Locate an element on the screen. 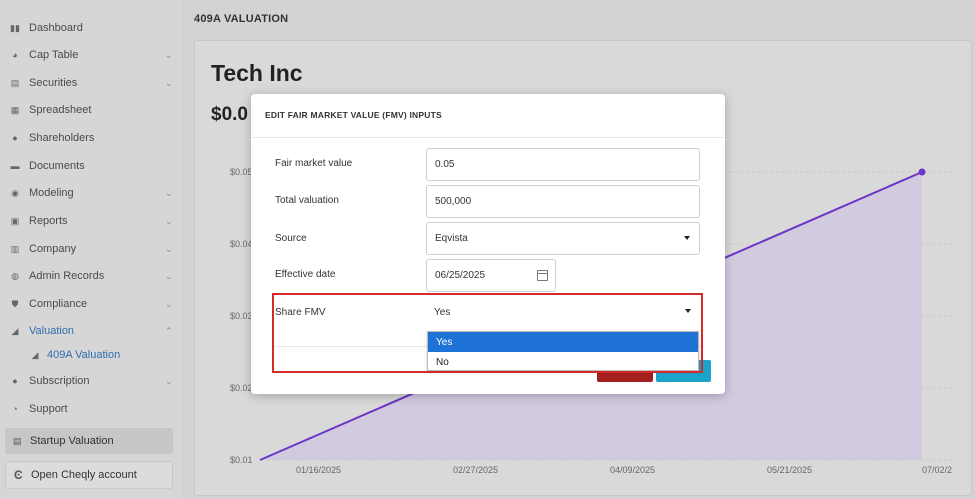  building-icon: ▥ is located at coordinates (15, 248).